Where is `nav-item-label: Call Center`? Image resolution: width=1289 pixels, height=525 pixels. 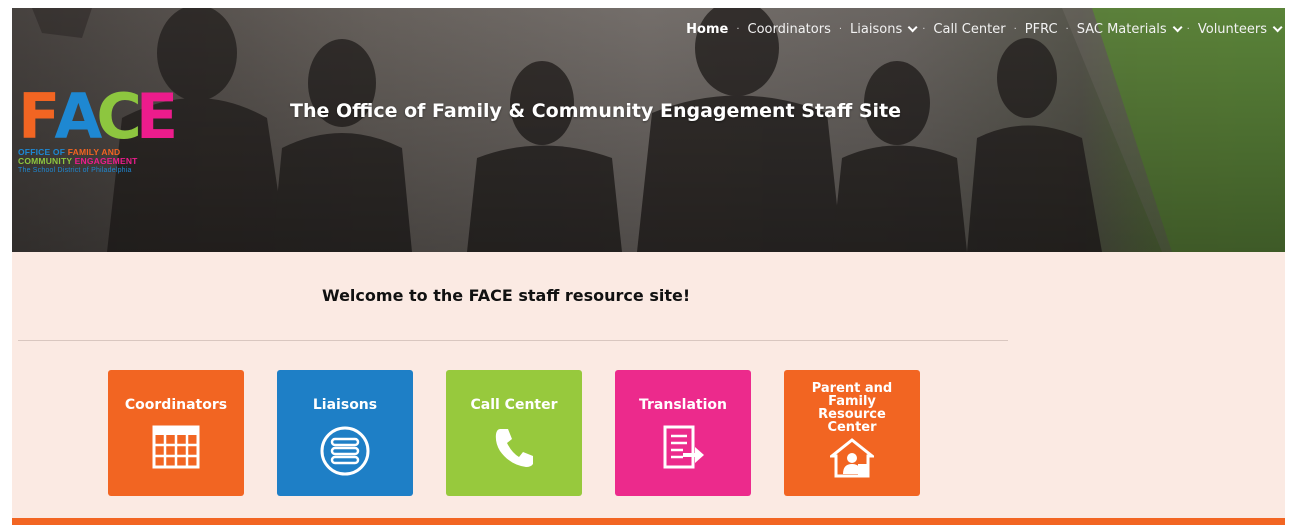 nav-item-label: Call Center is located at coordinates (969, 29).